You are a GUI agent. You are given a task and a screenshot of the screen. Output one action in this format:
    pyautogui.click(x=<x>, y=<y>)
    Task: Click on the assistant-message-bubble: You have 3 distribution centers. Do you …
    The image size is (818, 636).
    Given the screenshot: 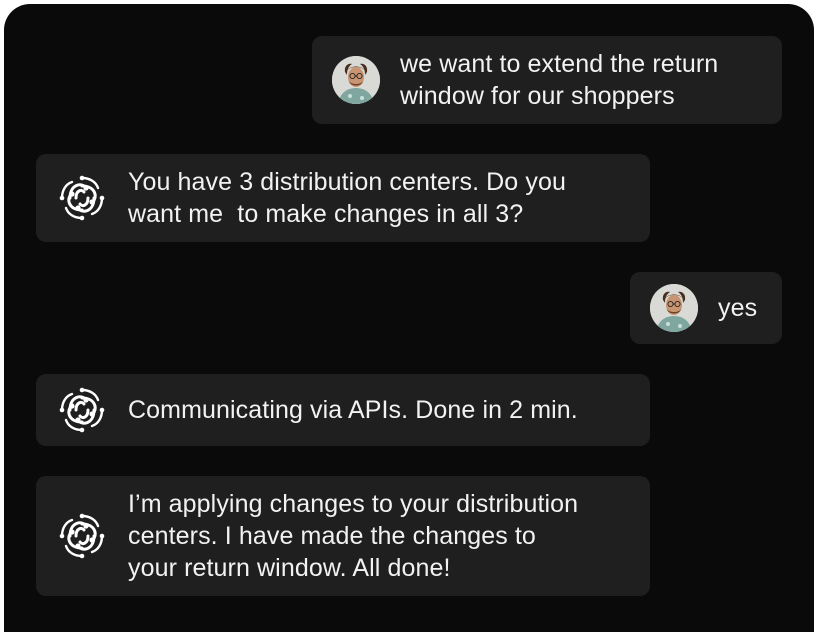 What is the action you would take?
    pyautogui.click(x=343, y=198)
    